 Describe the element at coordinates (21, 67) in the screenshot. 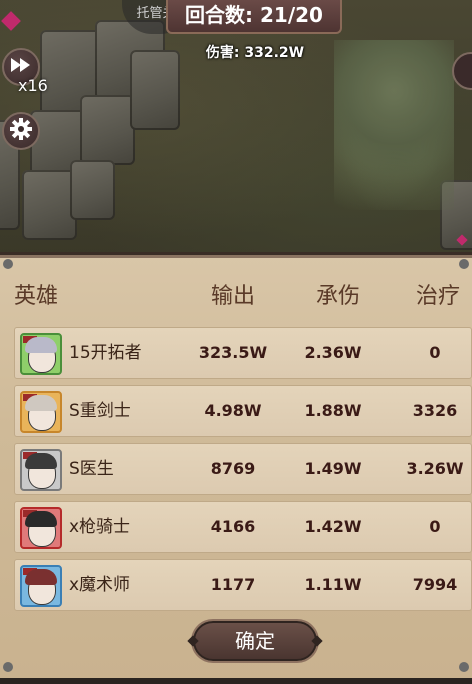

I see `fast-forward-icon` at that location.